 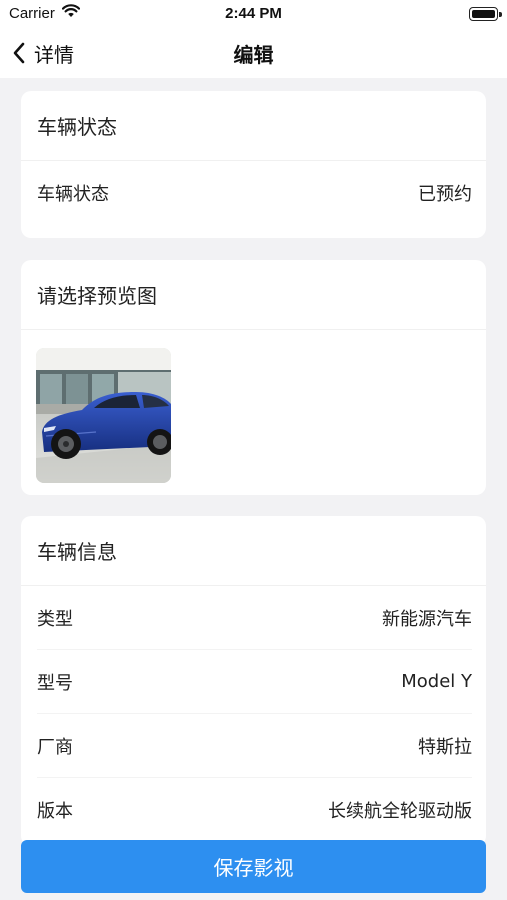 What do you see at coordinates (254, 810) in the screenshot?
I see `info-row-version: 版本 长续航全轮驱动版` at bounding box center [254, 810].